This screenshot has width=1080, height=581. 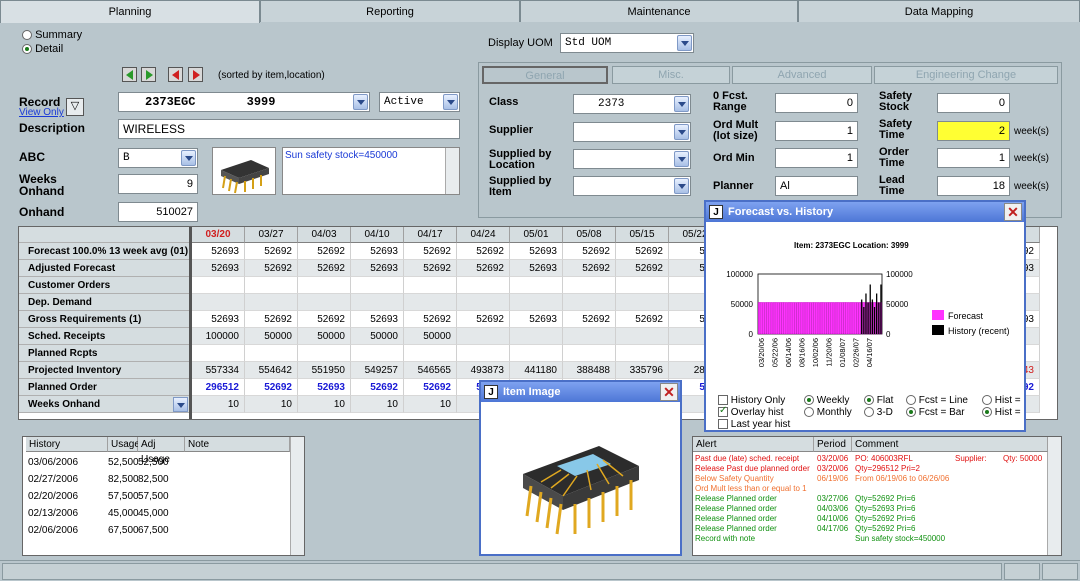 What do you see at coordinates (377, 370) in the screenshot?
I see `grid-cell: 549257` at bounding box center [377, 370].